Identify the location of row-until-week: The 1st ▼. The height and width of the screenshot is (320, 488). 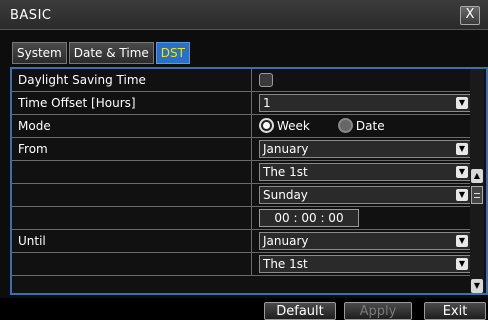
(242, 264).